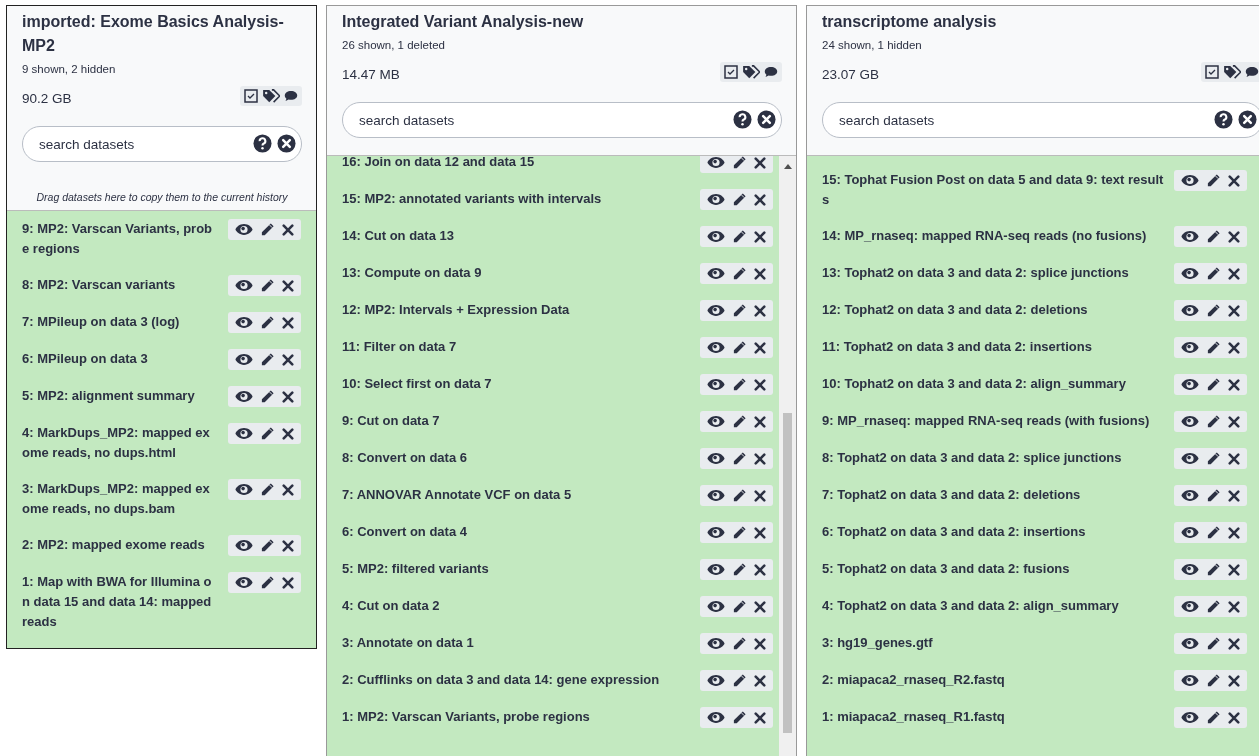 The height and width of the screenshot is (756, 1259). Describe the element at coordinates (994, 717) in the screenshot. I see `dataset-name: 1: miapaca2_rnaseq_R1.fastq` at that location.